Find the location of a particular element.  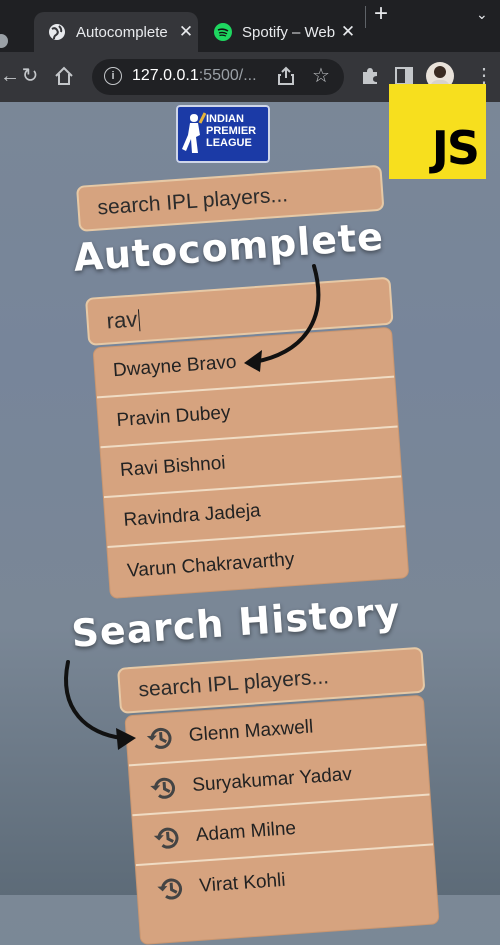

tab-separator is located at coordinates (365, 17).